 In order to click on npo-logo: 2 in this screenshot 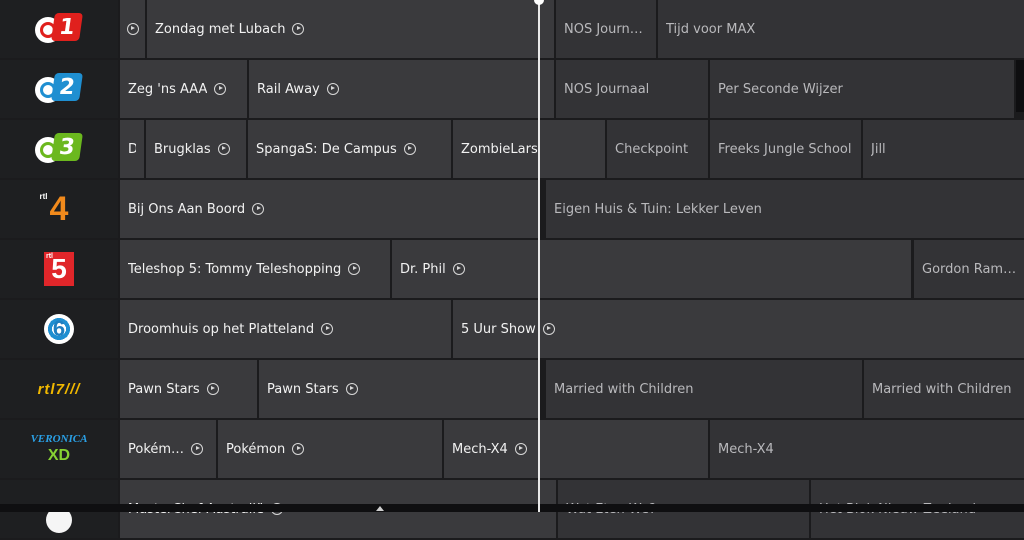, I will do `click(59, 89)`.